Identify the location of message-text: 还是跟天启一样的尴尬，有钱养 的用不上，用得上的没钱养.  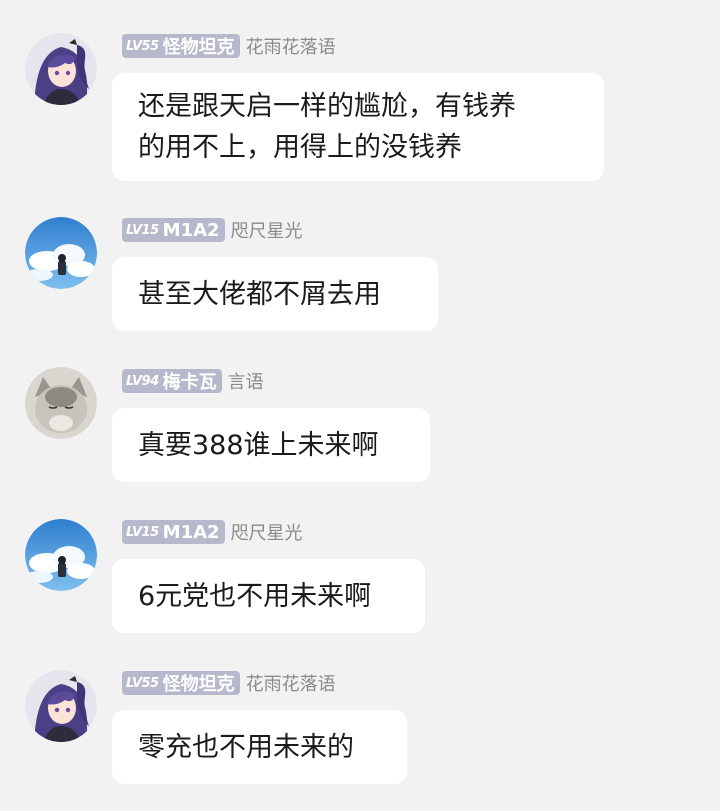
(327, 127).